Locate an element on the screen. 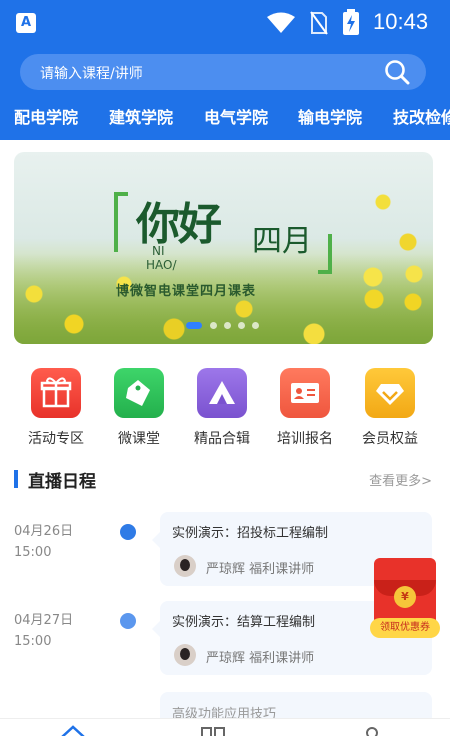  college-nav: 配电学院 建筑学院 电气学院 输电学院 技改检修 is located at coordinates (225, 116).